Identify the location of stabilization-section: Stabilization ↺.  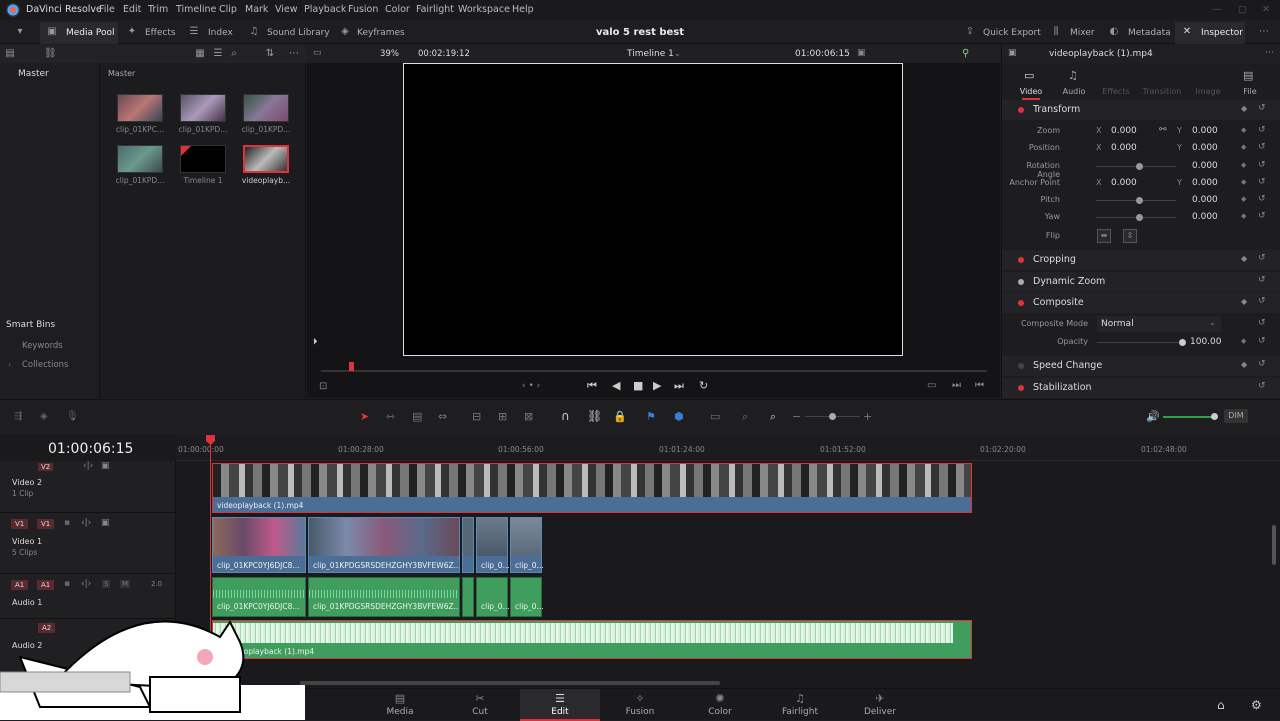
(1141, 388).